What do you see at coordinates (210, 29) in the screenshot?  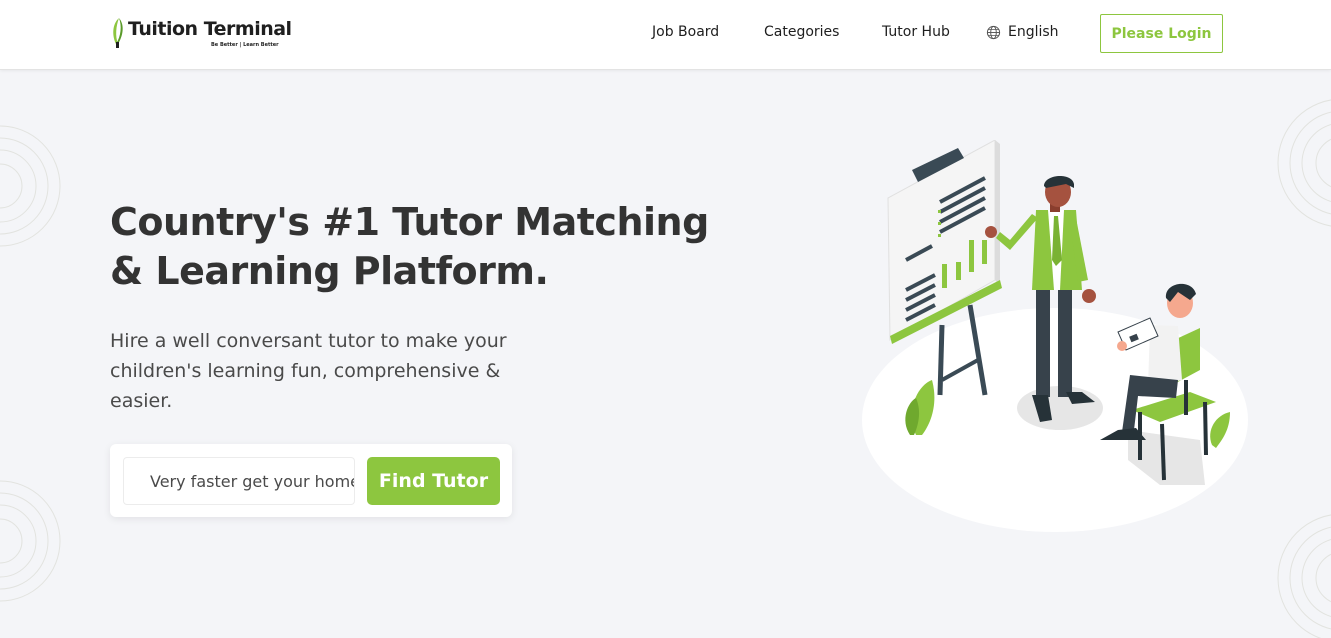 I see `brand-name: Tuition Terminal` at bounding box center [210, 29].